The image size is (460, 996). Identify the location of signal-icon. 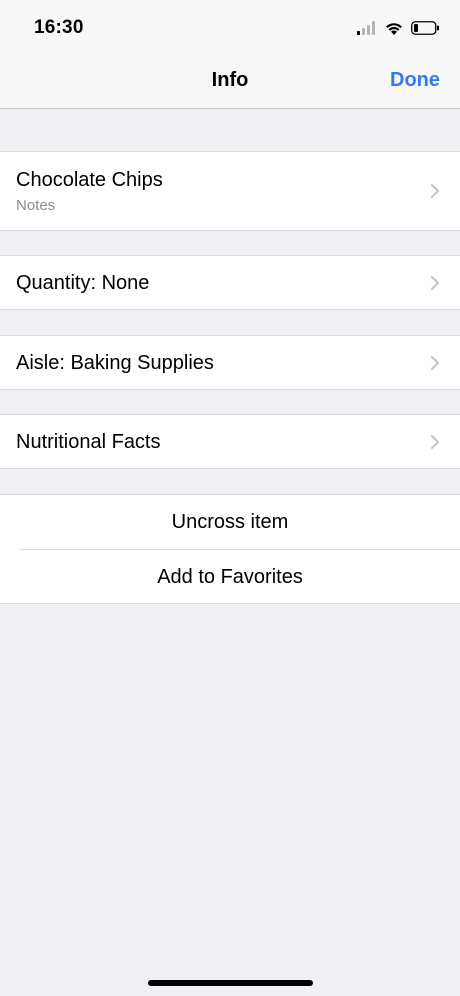
(366, 28).